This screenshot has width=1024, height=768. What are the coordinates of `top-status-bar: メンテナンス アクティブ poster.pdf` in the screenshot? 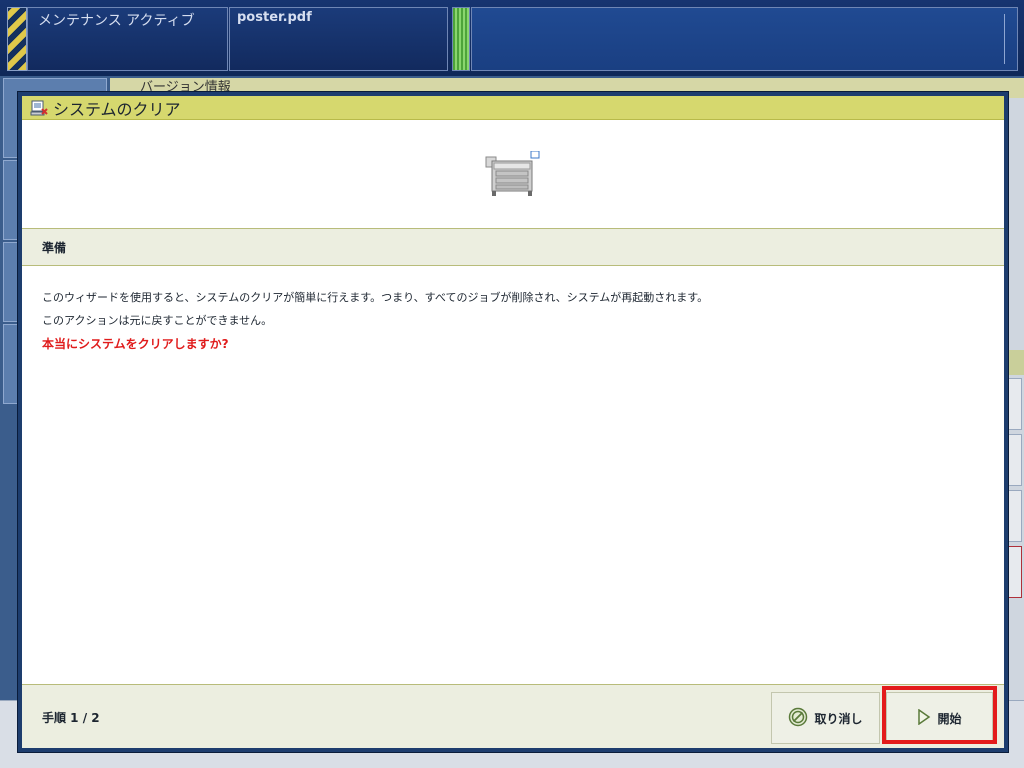 It's located at (512, 38).